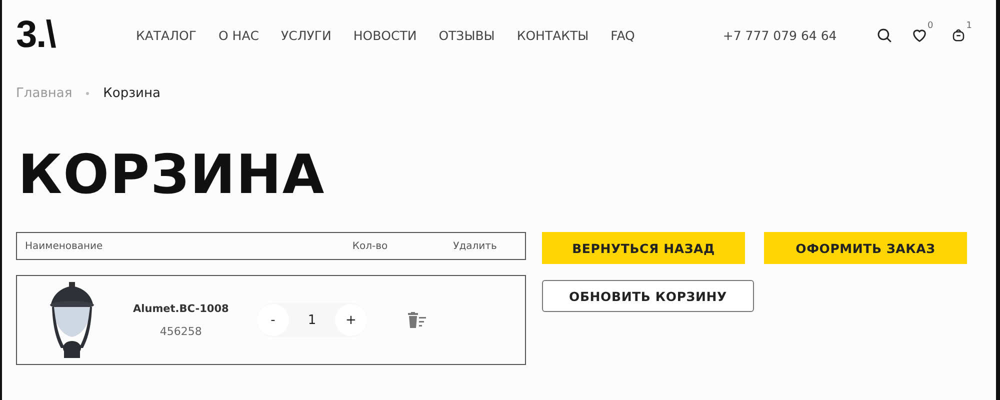 The width and height of the screenshot is (1000, 400). I want to click on increase-button: +, so click(351, 320).